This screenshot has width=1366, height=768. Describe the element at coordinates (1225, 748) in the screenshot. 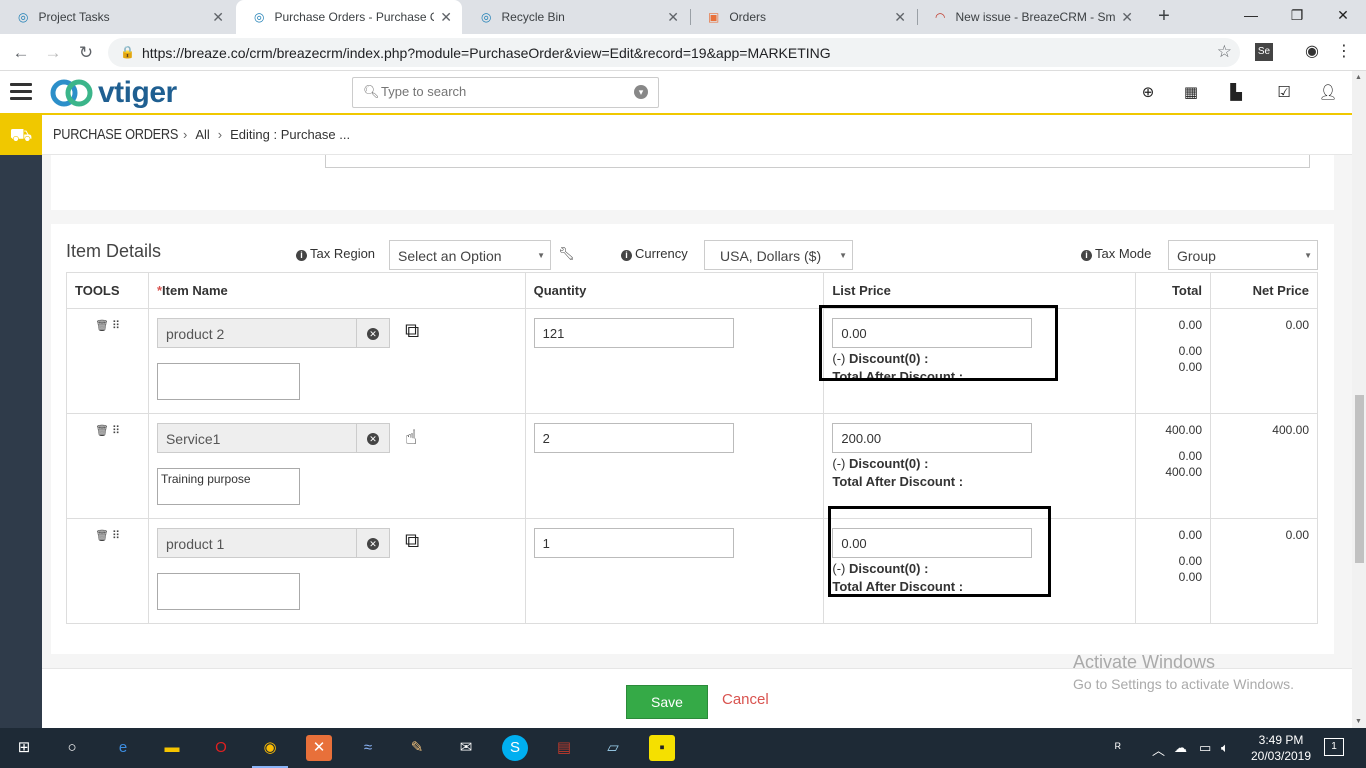

I see `volume-icon: 🔈︎` at that location.